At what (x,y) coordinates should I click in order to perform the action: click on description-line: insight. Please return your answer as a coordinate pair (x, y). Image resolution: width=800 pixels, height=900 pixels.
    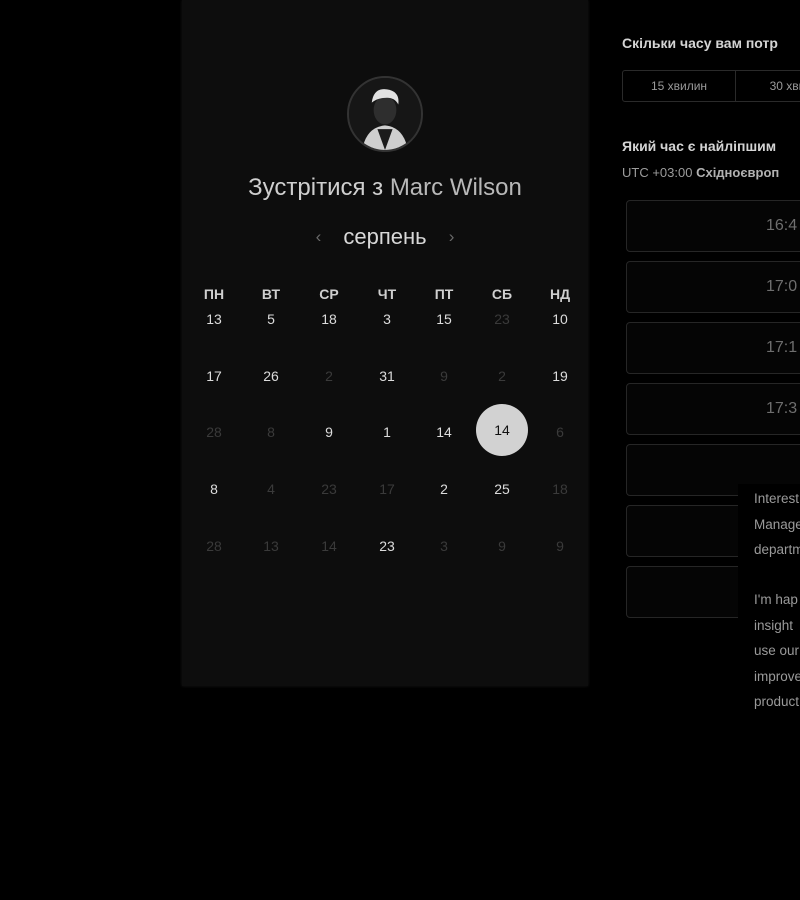
    Looking at the image, I should click on (774, 625).